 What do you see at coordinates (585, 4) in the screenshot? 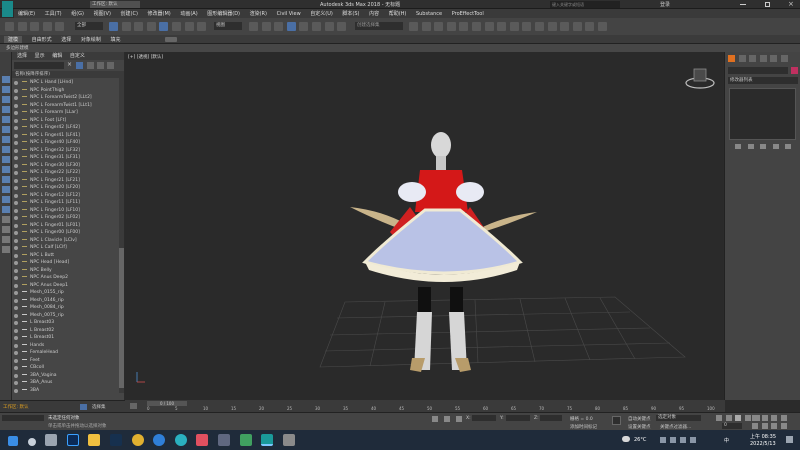
I see `search-input: 键入关键字或短语` at bounding box center [585, 4].